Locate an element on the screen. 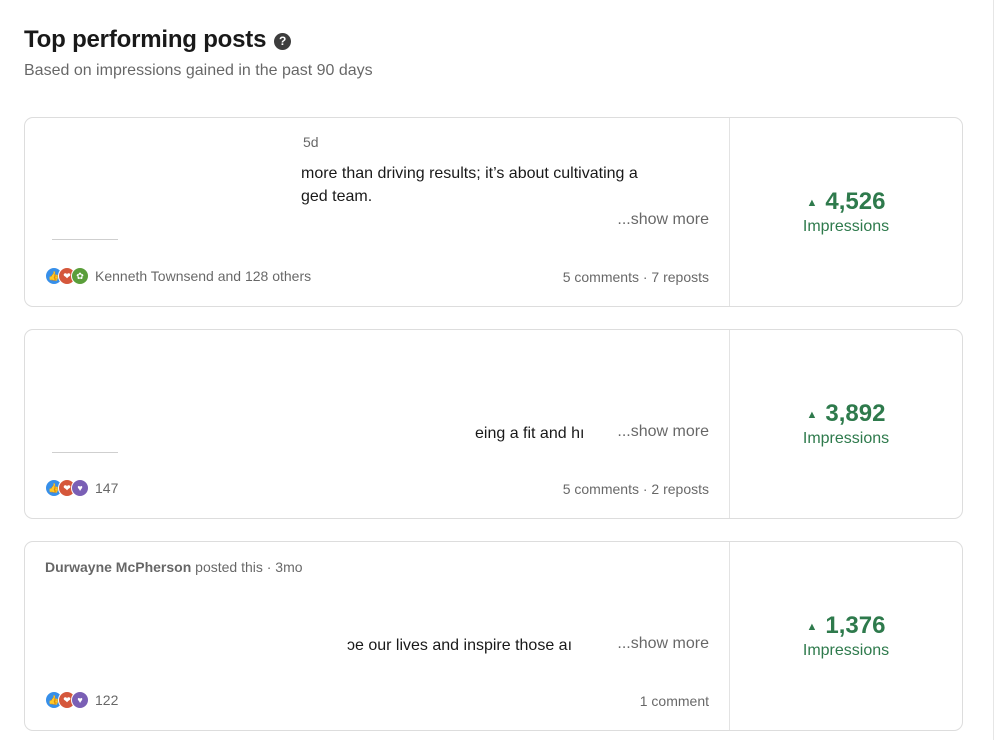  reactions-summary: 👍 ❤ ♥ 147 is located at coordinates (81, 488).